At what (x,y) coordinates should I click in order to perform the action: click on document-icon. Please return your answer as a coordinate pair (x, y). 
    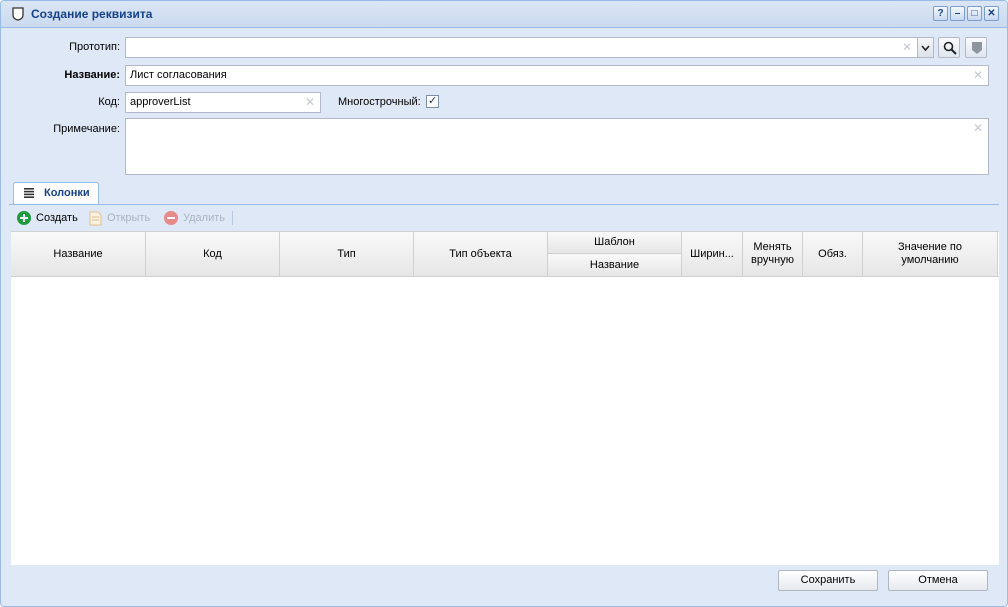
    Looking at the image, I should click on (95, 218).